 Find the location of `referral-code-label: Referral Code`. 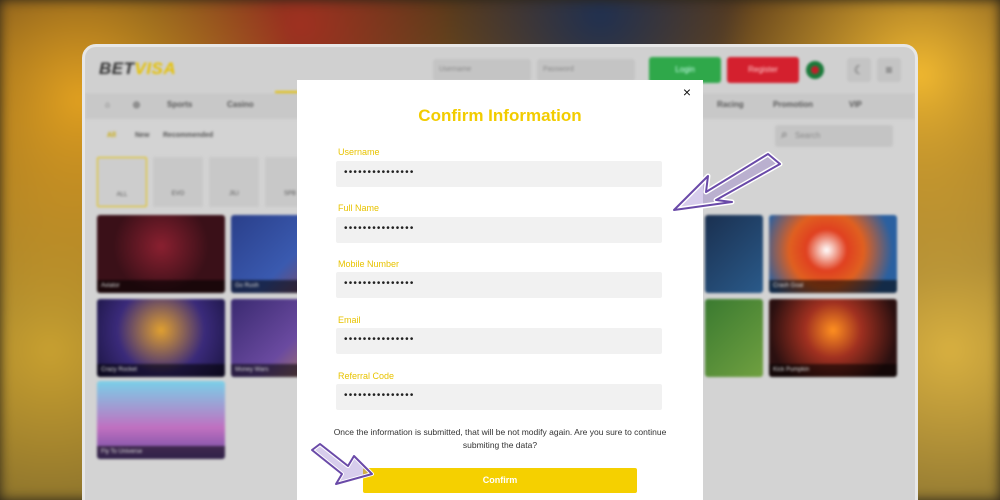

referral-code-label: Referral Code is located at coordinates (366, 376).